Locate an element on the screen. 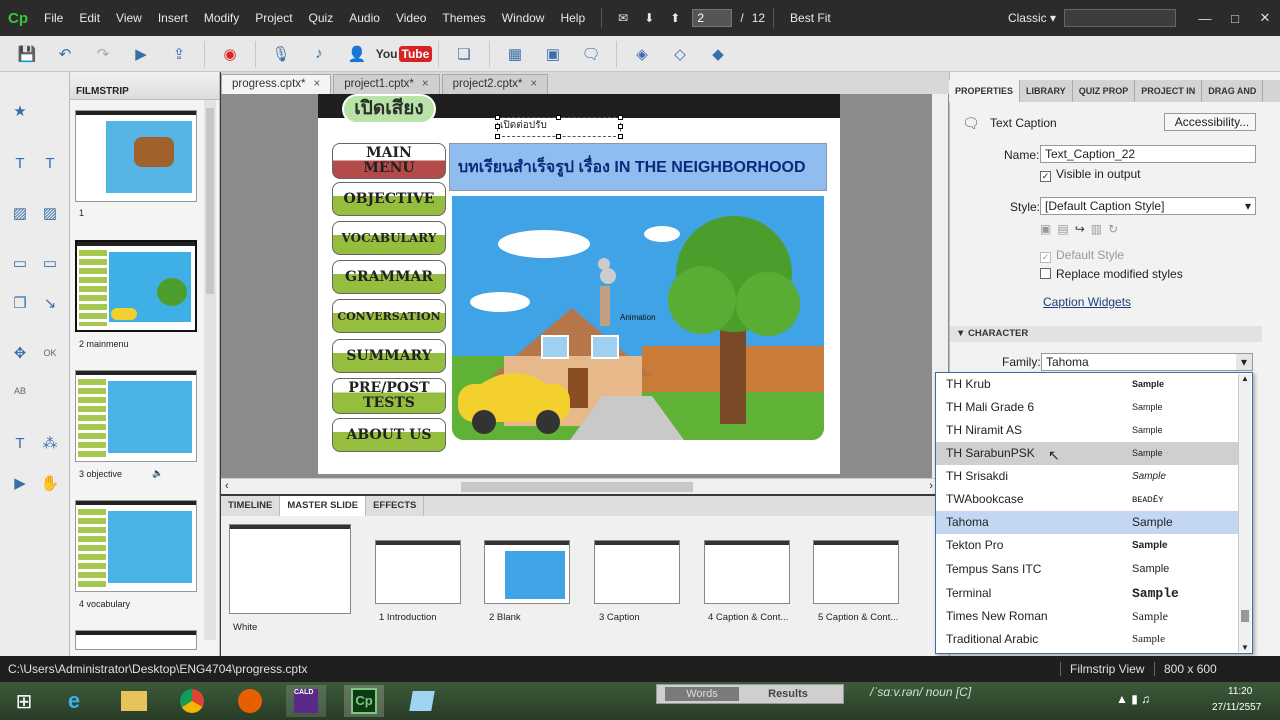 Image resolution: width=1280 pixels, height=720 pixels. default-style-checkbox: ✓ Default Style is located at coordinates (1082, 255).